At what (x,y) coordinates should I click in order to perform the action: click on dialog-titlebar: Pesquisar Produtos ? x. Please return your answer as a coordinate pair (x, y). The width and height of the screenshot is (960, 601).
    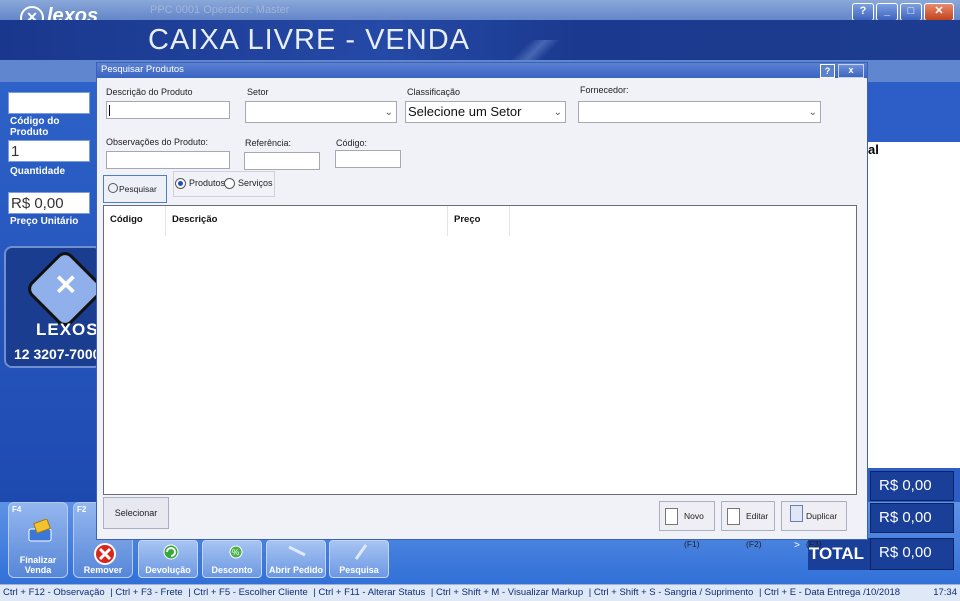
    Looking at the image, I should click on (482, 70).